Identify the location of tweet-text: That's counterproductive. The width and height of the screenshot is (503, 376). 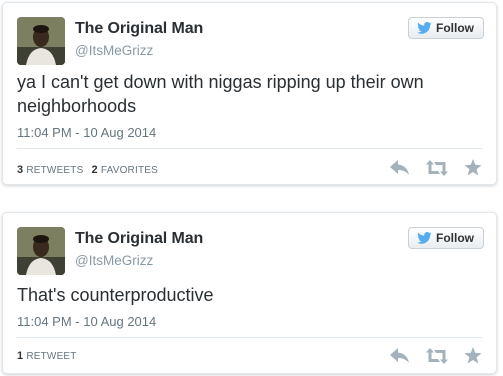
(115, 295).